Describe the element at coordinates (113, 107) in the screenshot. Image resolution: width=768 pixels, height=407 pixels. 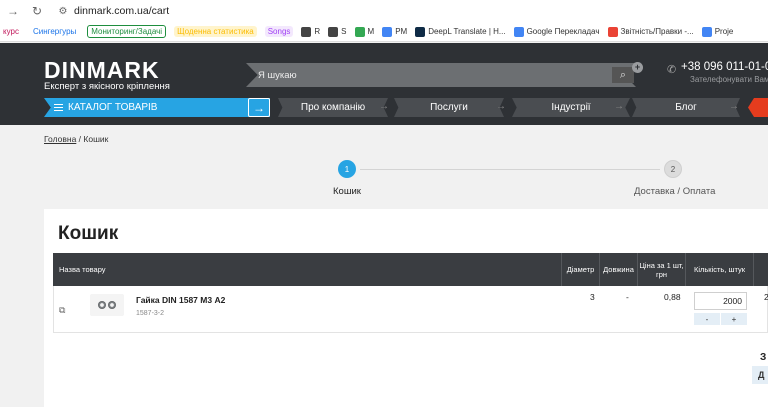
I see `catalog-label: КАТАЛОГ ТОВАРІВ` at that location.